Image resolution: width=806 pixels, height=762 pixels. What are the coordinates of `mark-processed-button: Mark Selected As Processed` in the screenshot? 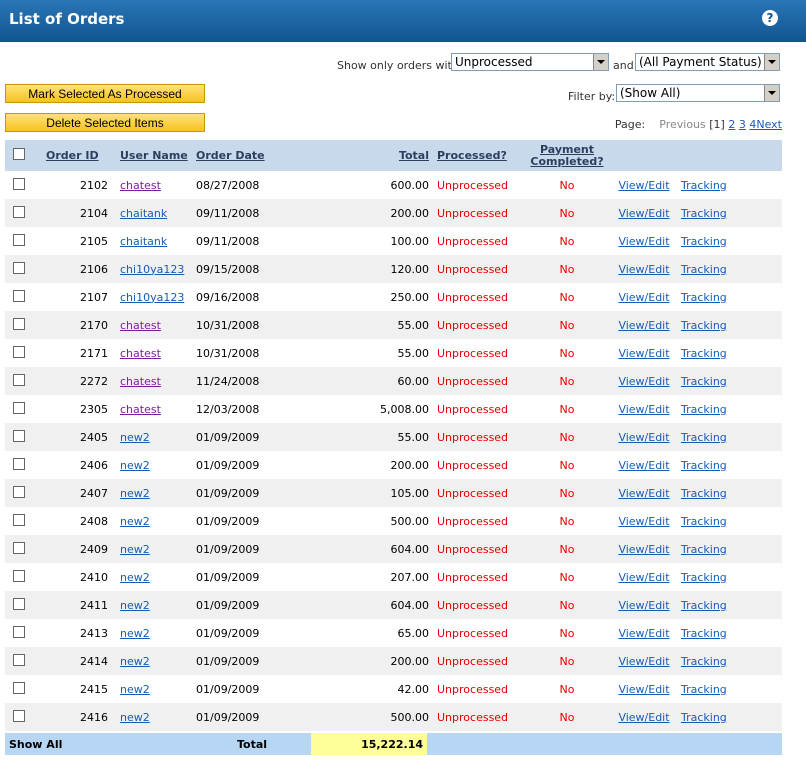 It's located at (105, 93).